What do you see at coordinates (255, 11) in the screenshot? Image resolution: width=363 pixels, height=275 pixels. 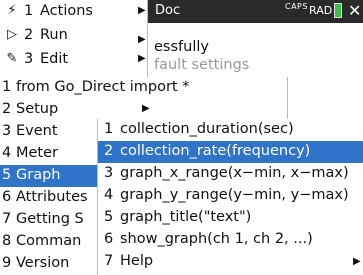 I see `document-titlebar: Doc CAPS RAD ✕` at bounding box center [255, 11].